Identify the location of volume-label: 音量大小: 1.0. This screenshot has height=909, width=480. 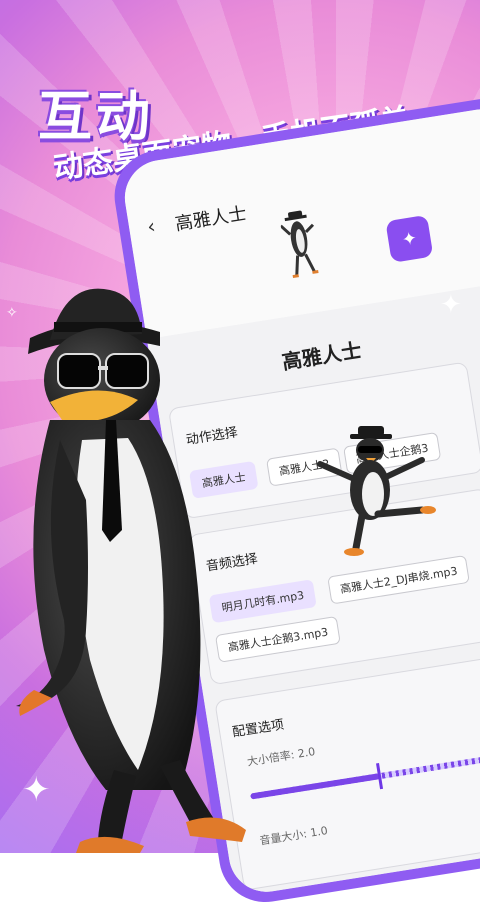
(293, 836).